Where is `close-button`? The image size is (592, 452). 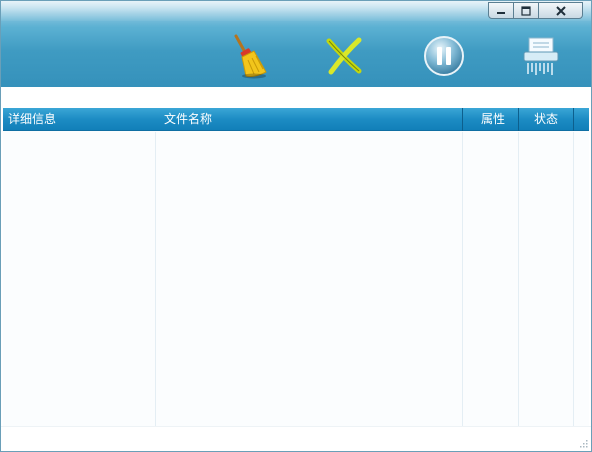 close-button is located at coordinates (560, 10).